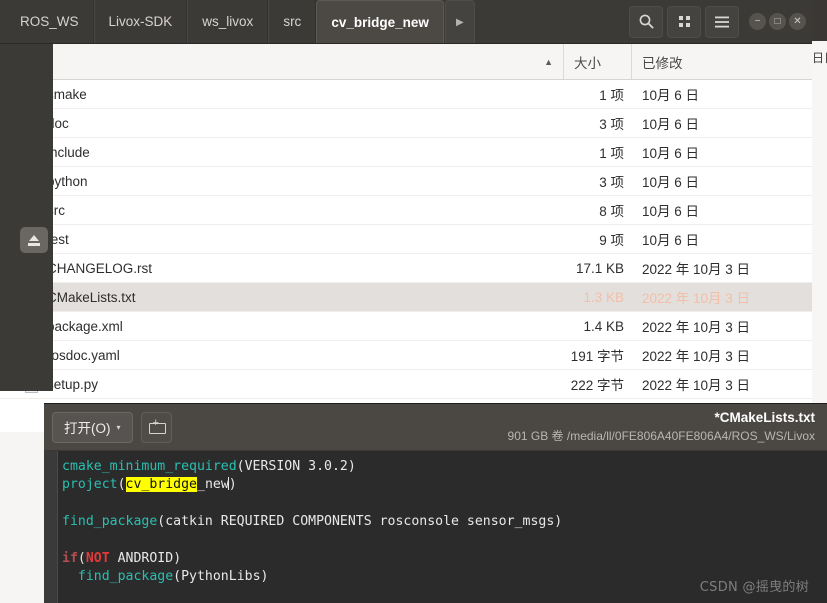 The width and height of the screenshot is (827, 603). What do you see at coordinates (213, 485) in the screenshot?
I see `code-token-line2-tail: _new` at bounding box center [213, 485].